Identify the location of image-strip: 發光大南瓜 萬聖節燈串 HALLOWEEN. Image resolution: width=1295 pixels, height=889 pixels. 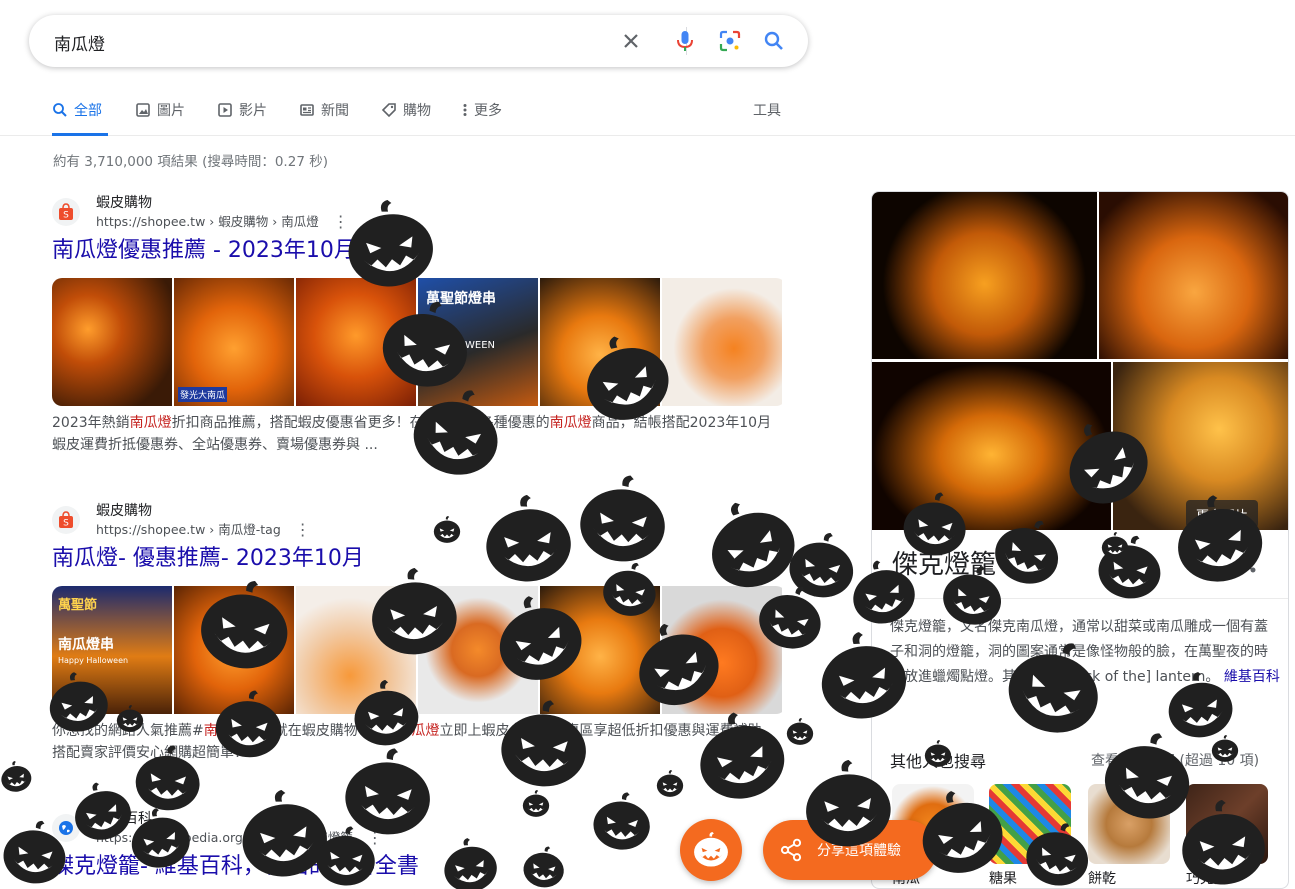
(419, 342).